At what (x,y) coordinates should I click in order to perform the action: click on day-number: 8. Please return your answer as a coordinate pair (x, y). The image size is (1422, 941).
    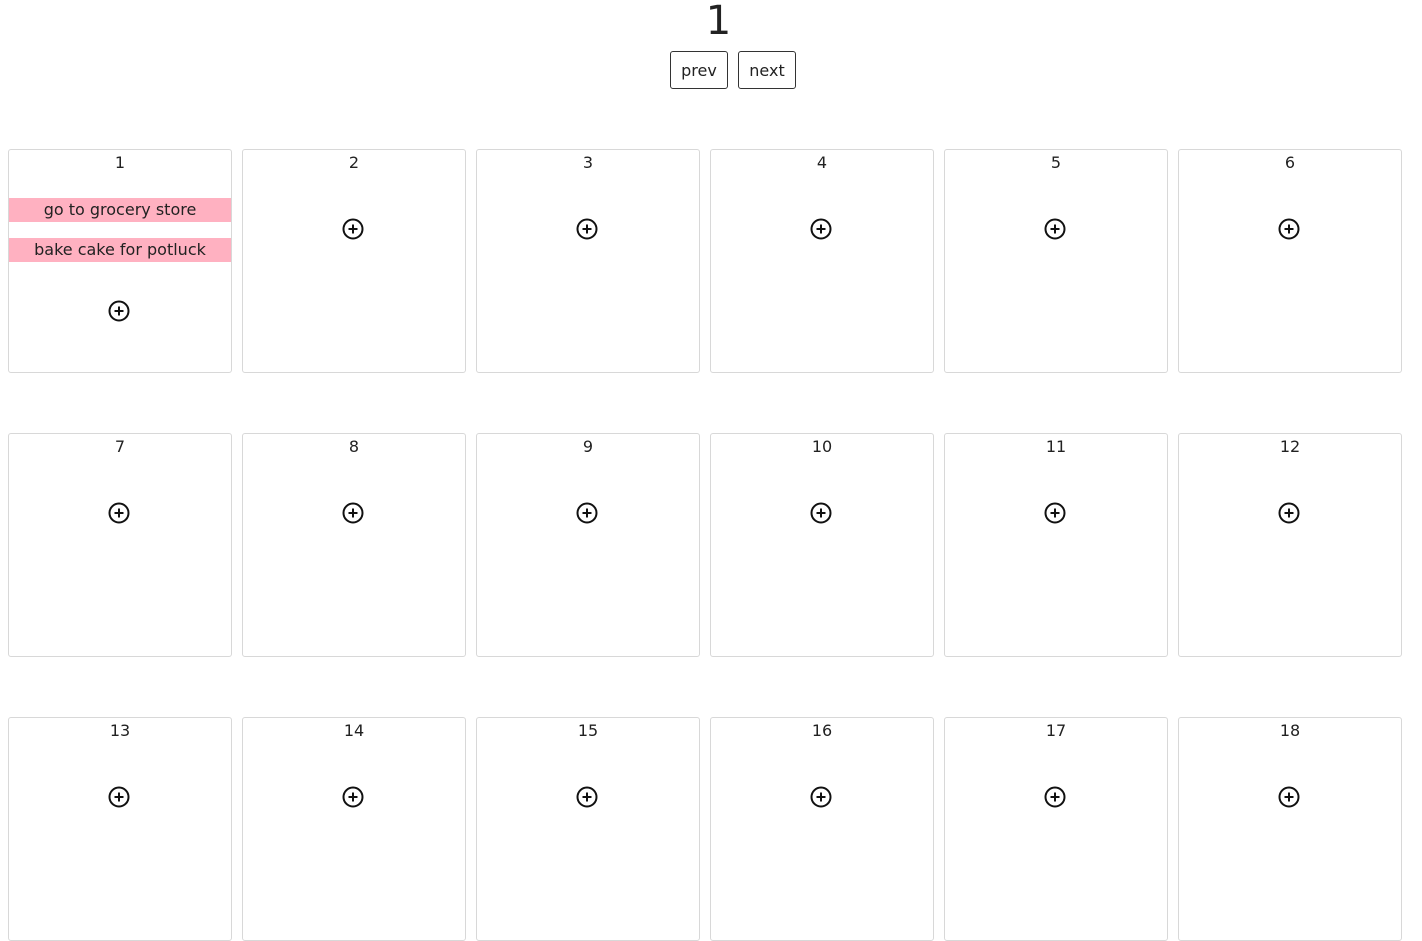
    Looking at the image, I should click on (354, 446).